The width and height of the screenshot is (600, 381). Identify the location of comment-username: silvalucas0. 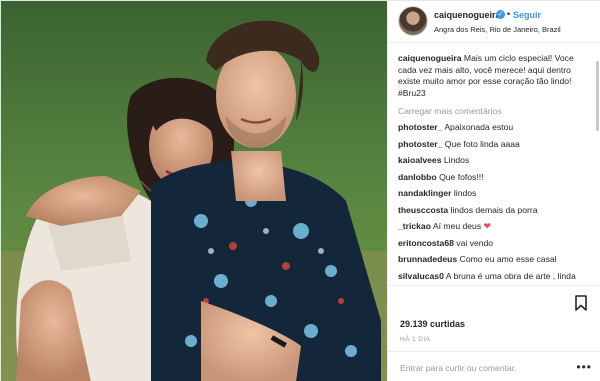
(421, 276).